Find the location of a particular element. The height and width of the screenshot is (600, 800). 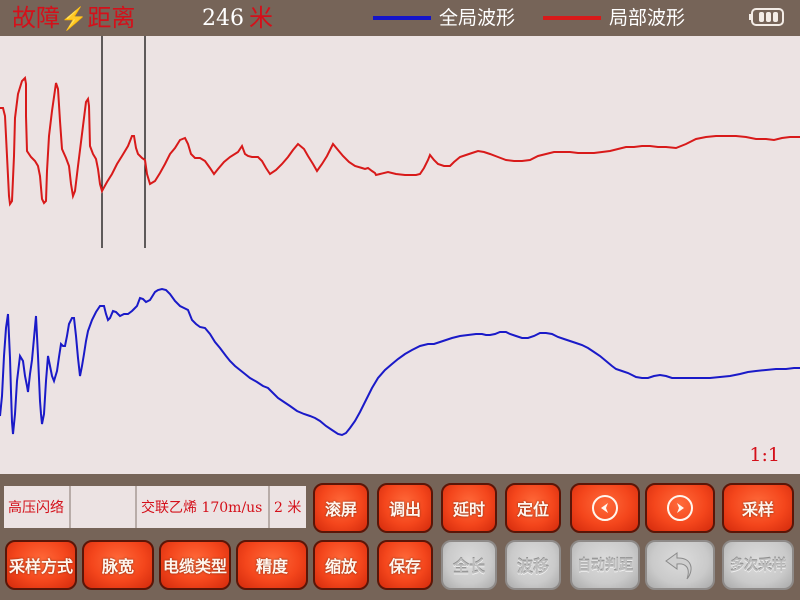

mode-display: 高压闪络 is located at coordinates (37, 507).